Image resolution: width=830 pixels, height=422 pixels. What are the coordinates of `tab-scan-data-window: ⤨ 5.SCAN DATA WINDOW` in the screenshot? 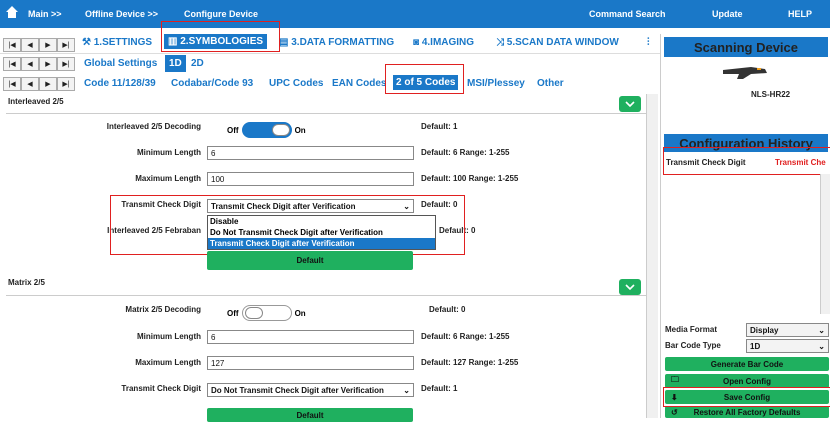 It's located at (557, 42).